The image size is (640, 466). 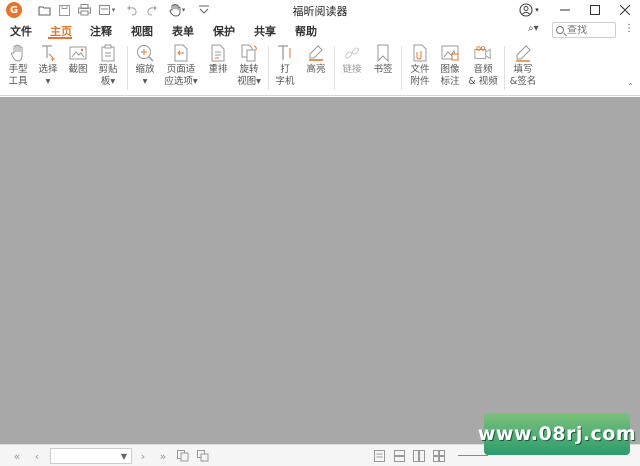 I want to click on hand-tool-icon: ▾, so click(x=177, y=10).